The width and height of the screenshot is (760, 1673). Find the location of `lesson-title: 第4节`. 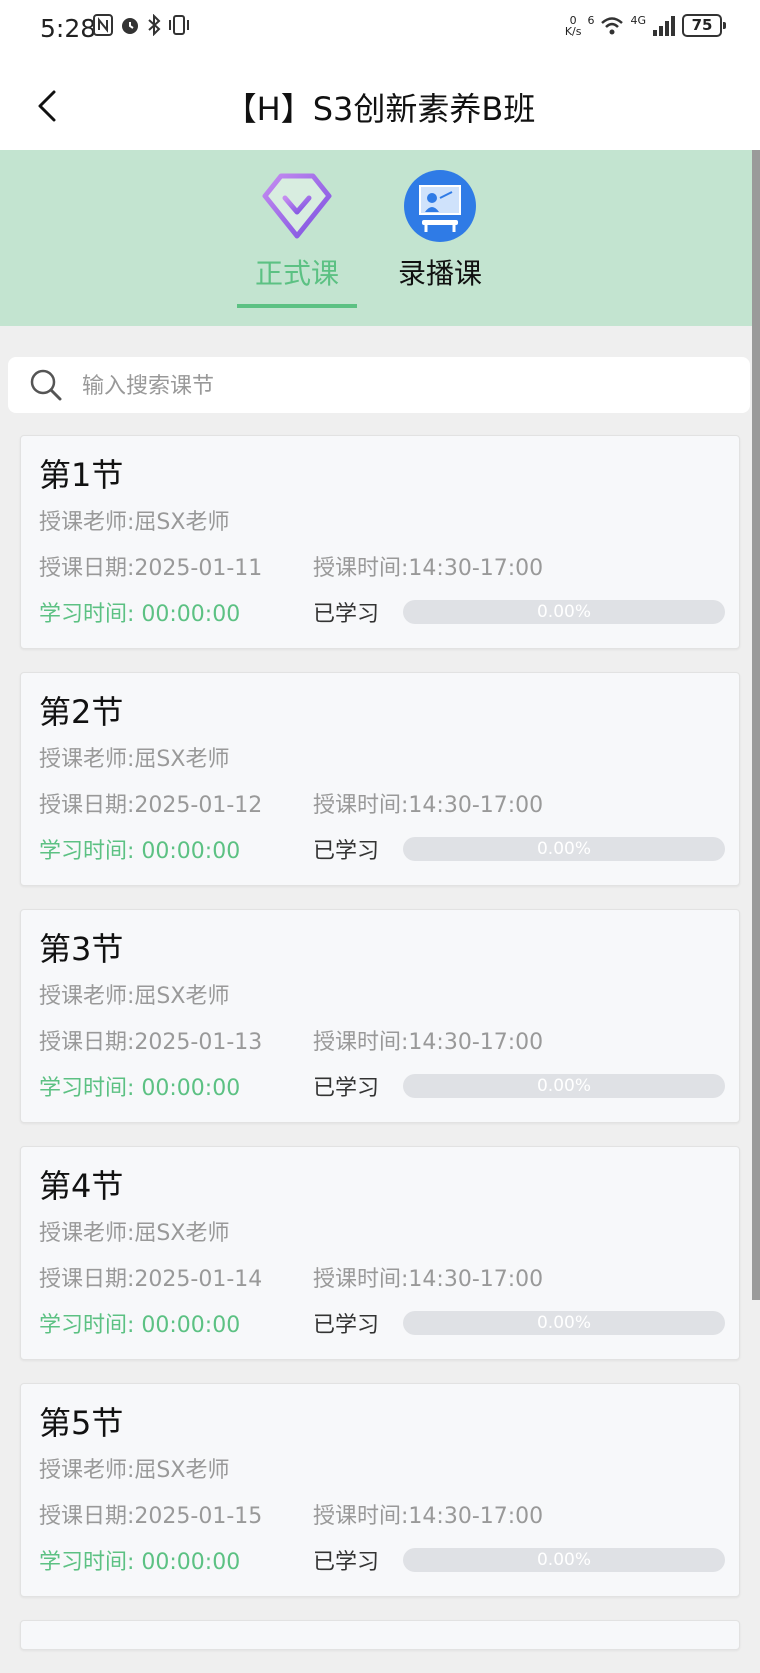

lesson-title: 第4节 is located at coordinates (81, 1186).